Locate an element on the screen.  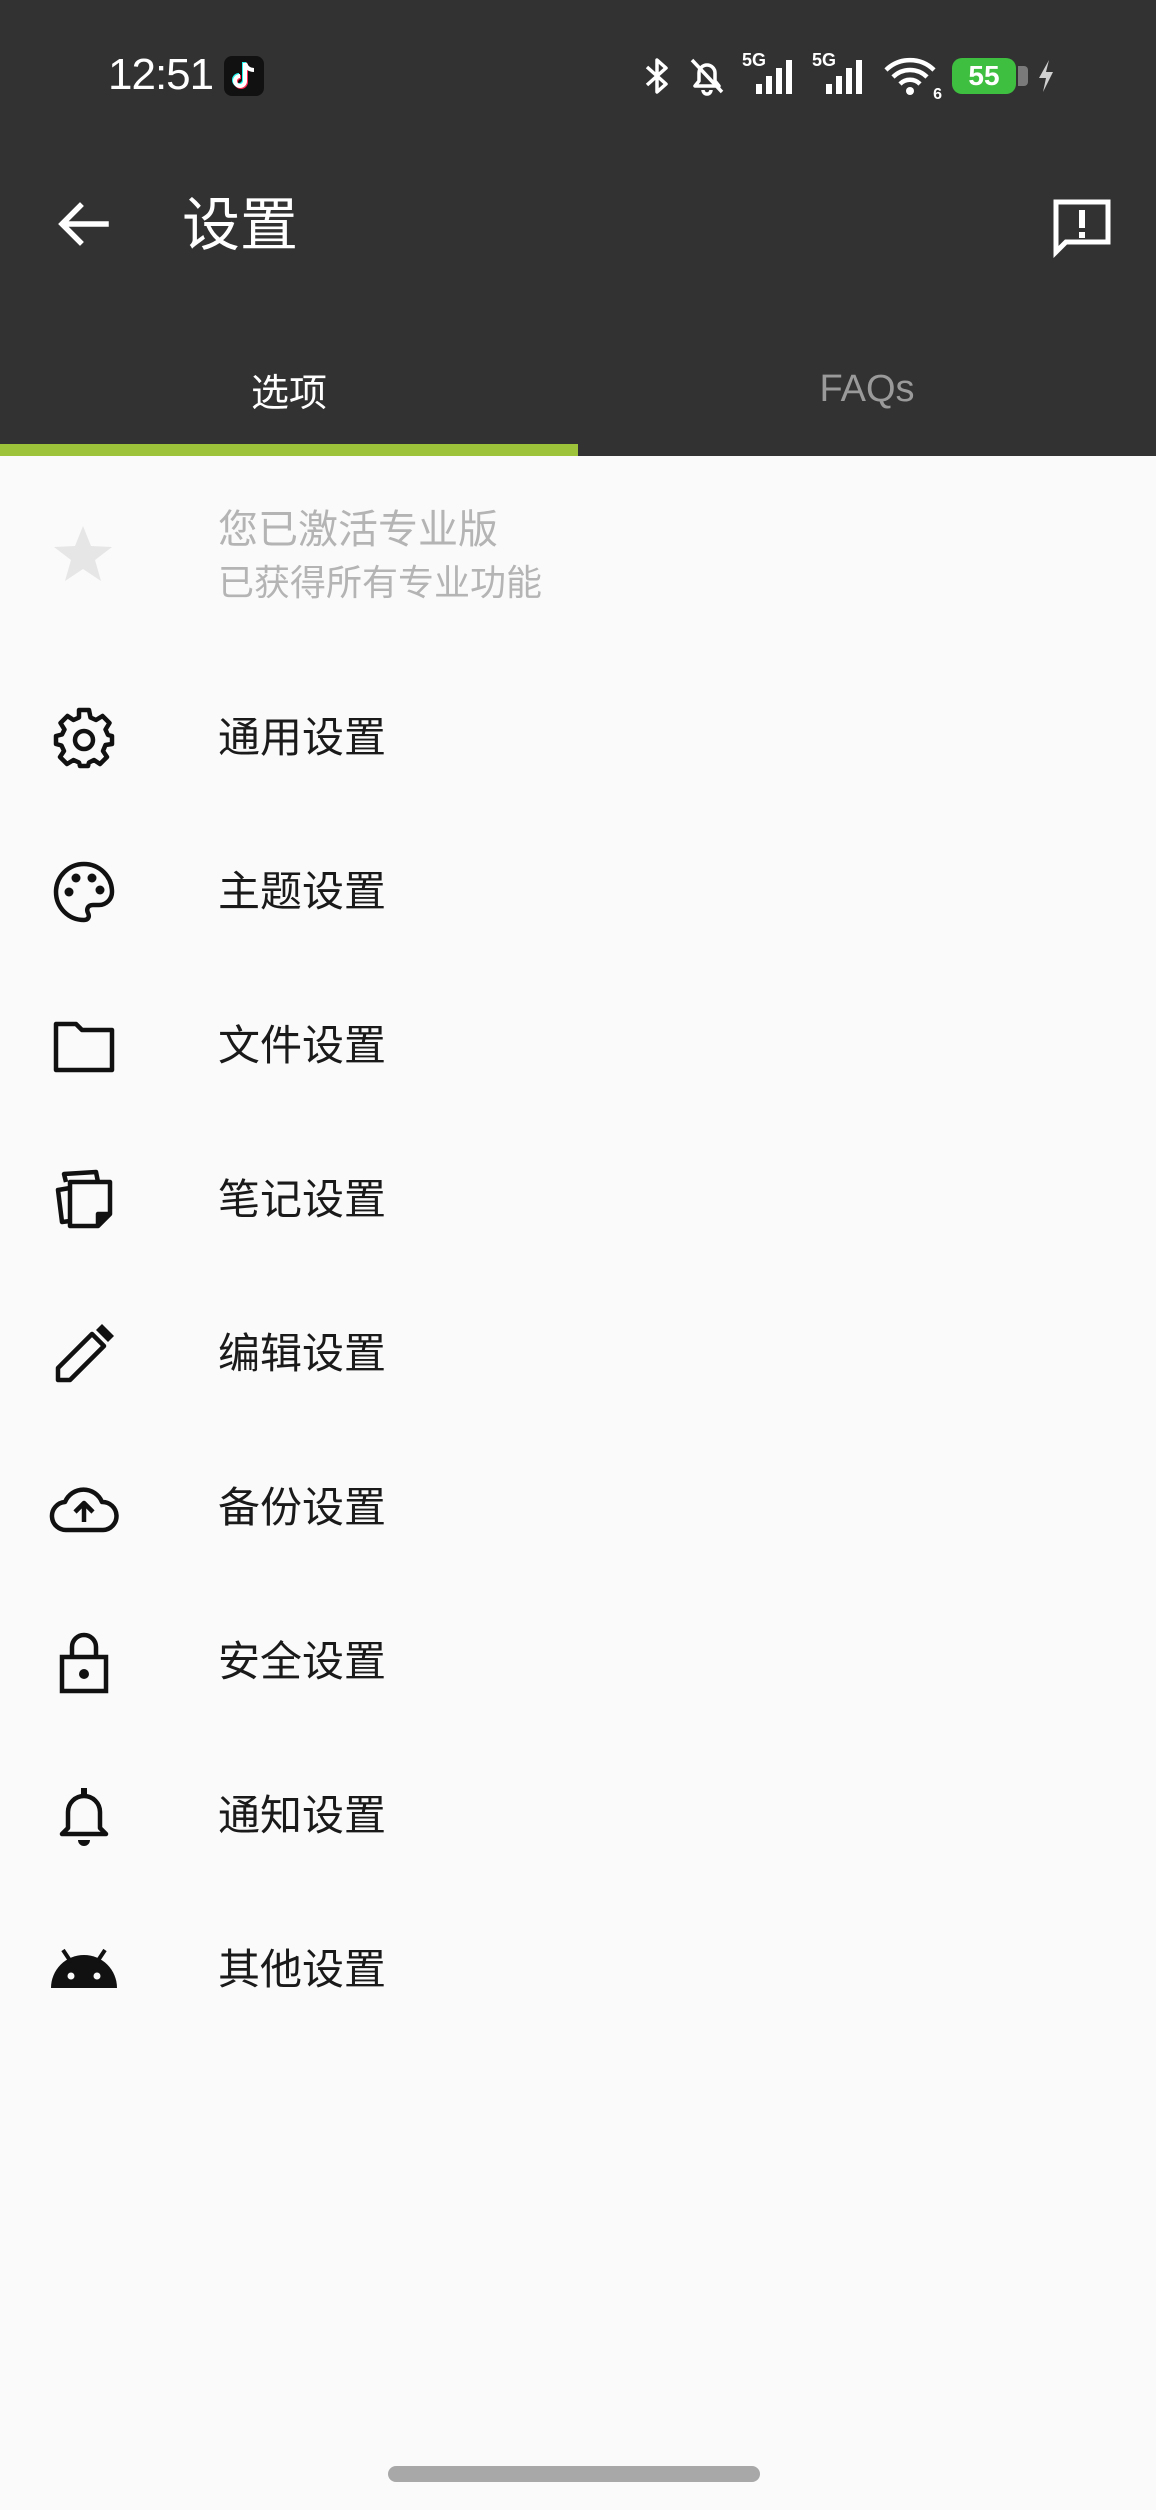
pro-status-banner: 您已激活专业版 已获得所有专业功能 is located at coordinates (578, 562).